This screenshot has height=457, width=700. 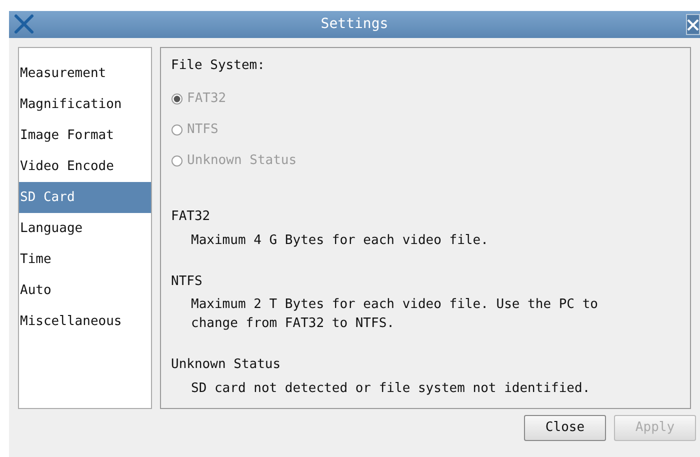 What do you see at coordinates (85, 73) in the screenshot?
I see `sidebar-item: Measurement` at bounding box center [85, 73].